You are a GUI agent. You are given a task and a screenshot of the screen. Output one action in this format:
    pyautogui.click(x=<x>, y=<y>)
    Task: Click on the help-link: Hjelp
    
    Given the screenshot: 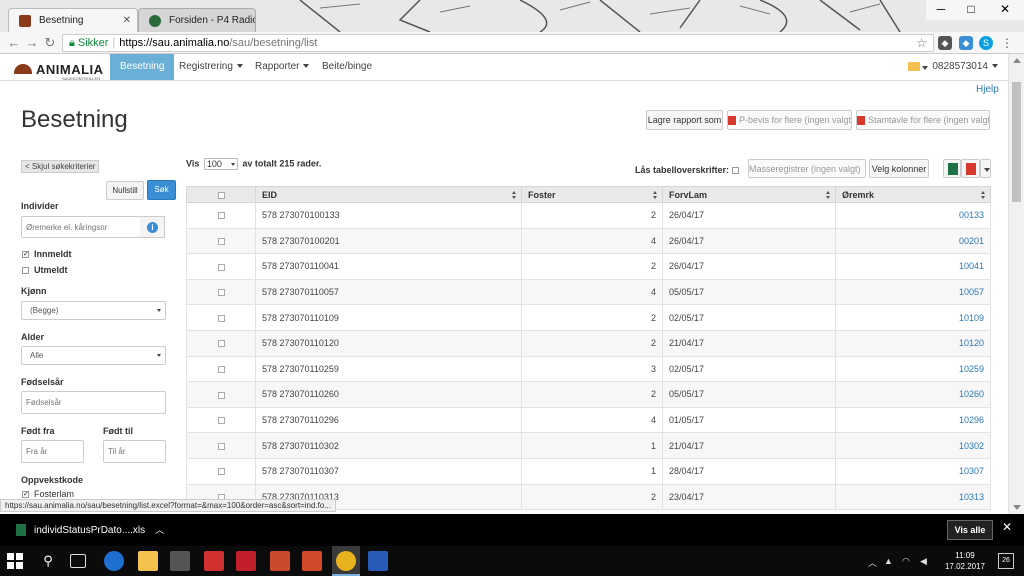 What is the action you would take?
    pyautogui.click(x=987, y=89)
    